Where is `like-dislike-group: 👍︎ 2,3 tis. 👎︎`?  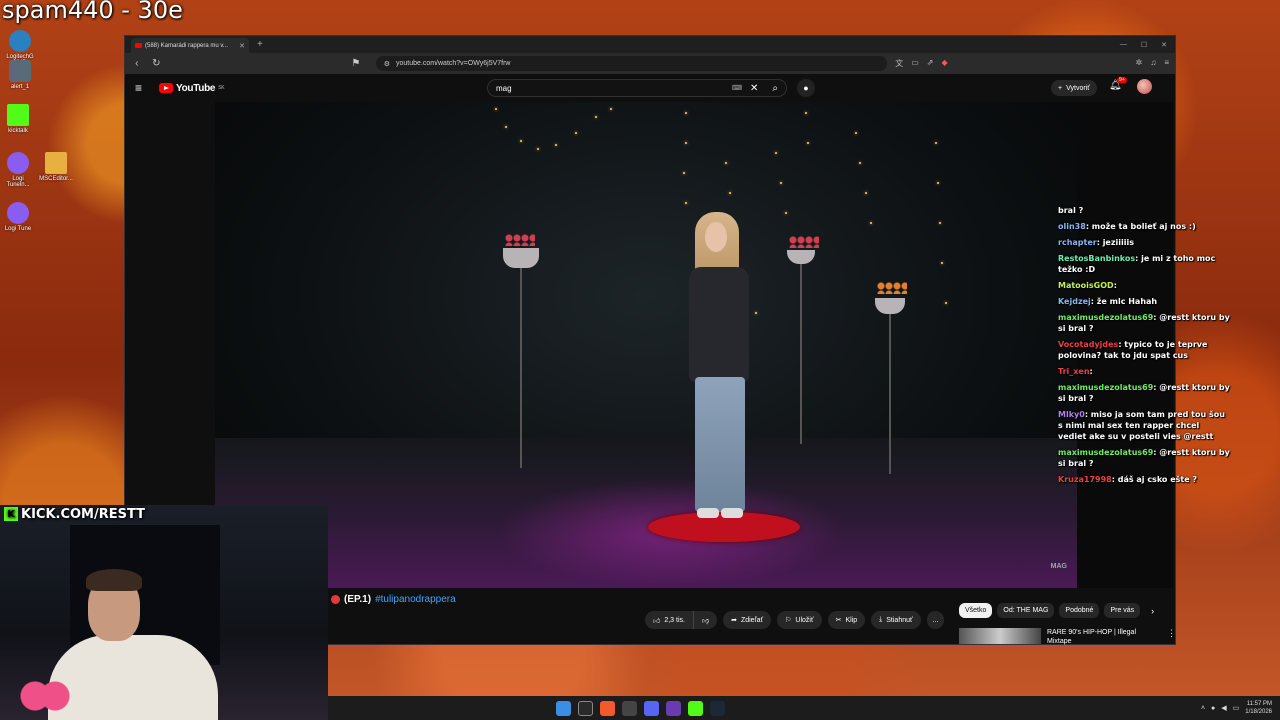 like-dislike-group: 👍︎ 2,3 tis. 👎︎ is located at coordinates (681, 620).